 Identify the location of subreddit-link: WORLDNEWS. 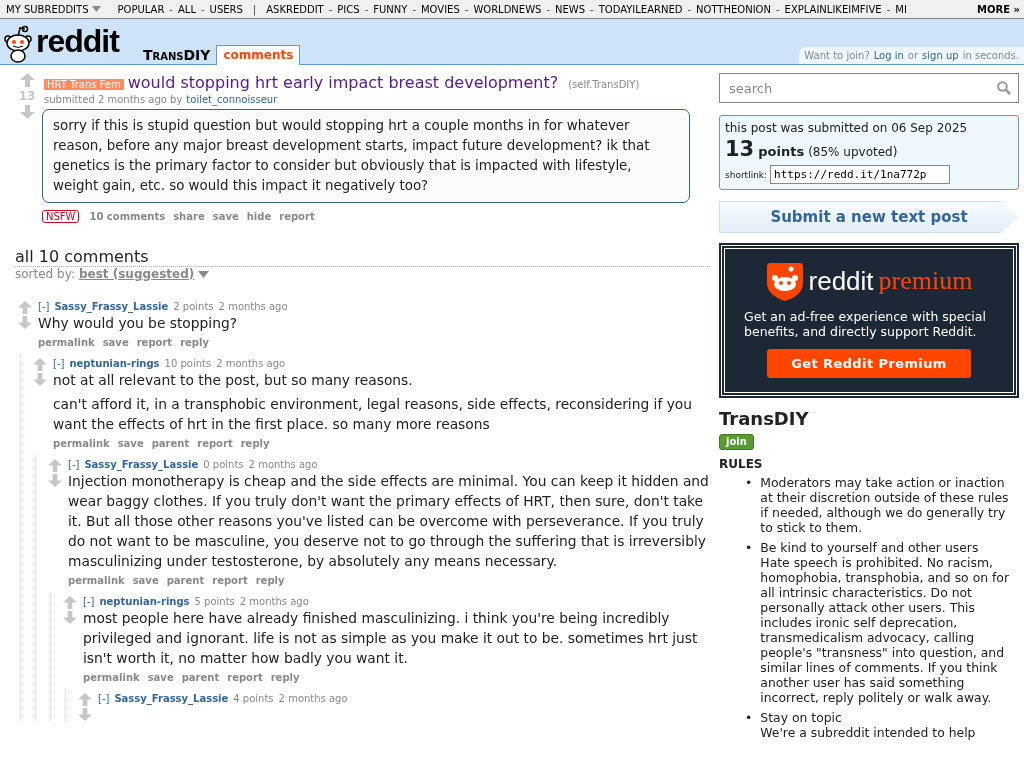
(507, 9).